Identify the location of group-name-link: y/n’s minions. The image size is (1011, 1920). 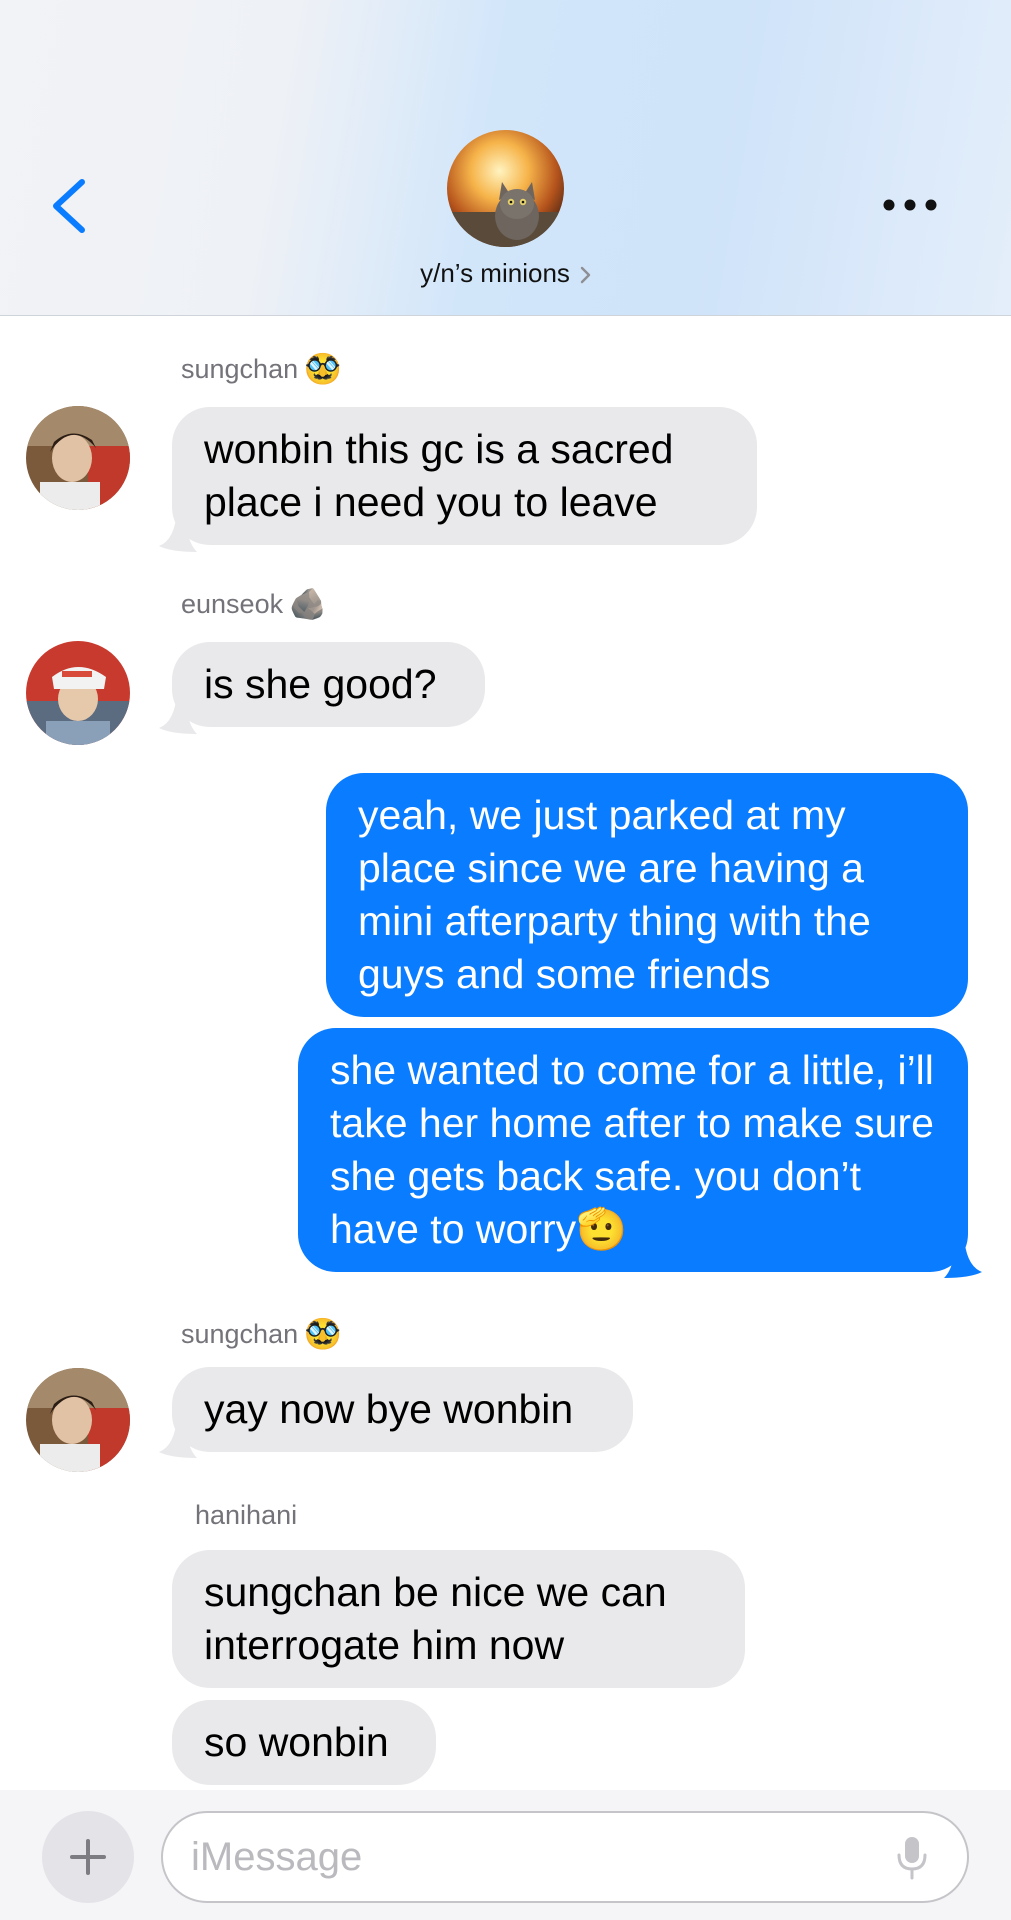
(505, 273).